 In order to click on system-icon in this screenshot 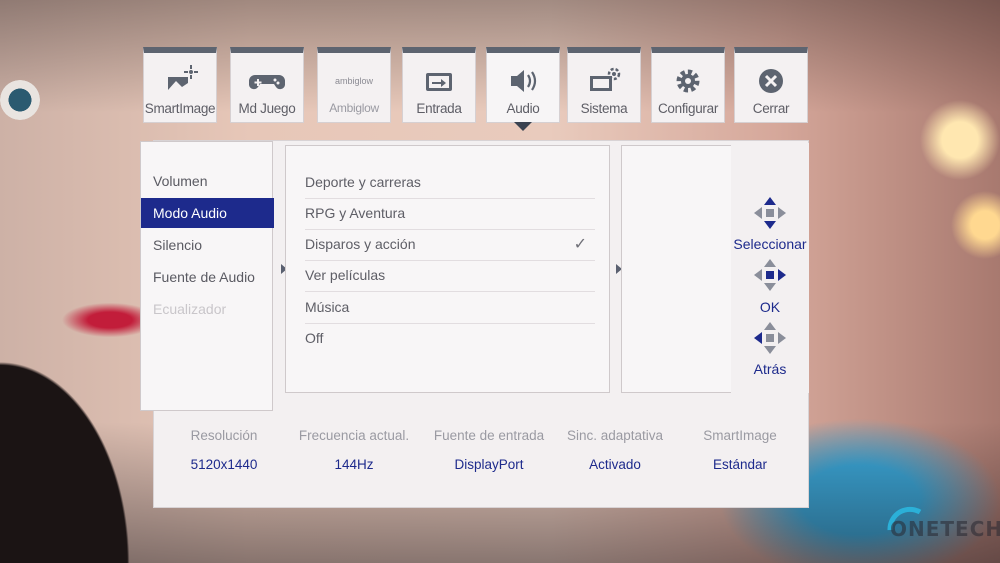, I will do `click(604, 80)`.